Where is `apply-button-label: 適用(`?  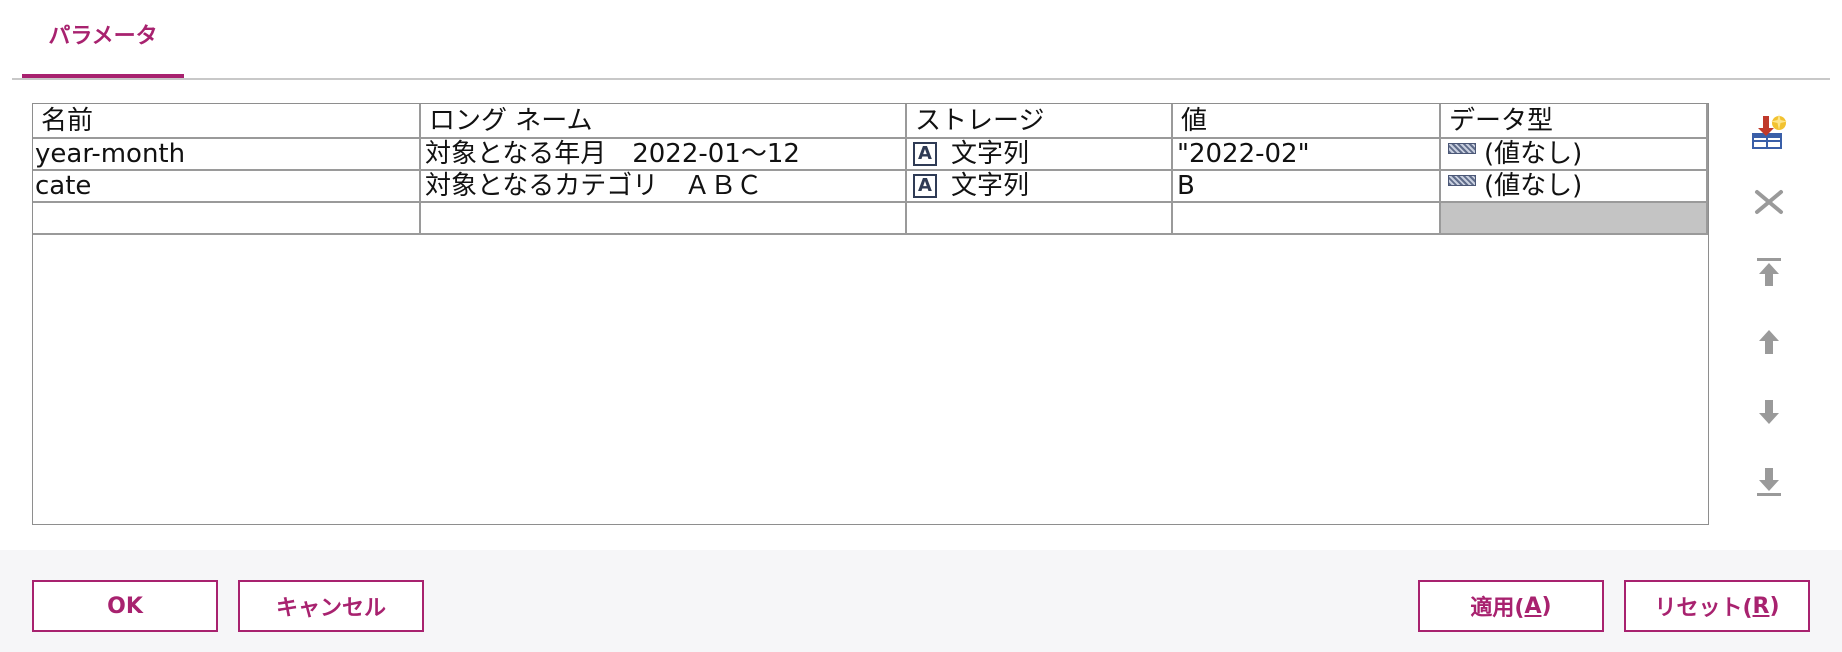
apply-button-label: 適用( is located at coordinates (1497, 608).